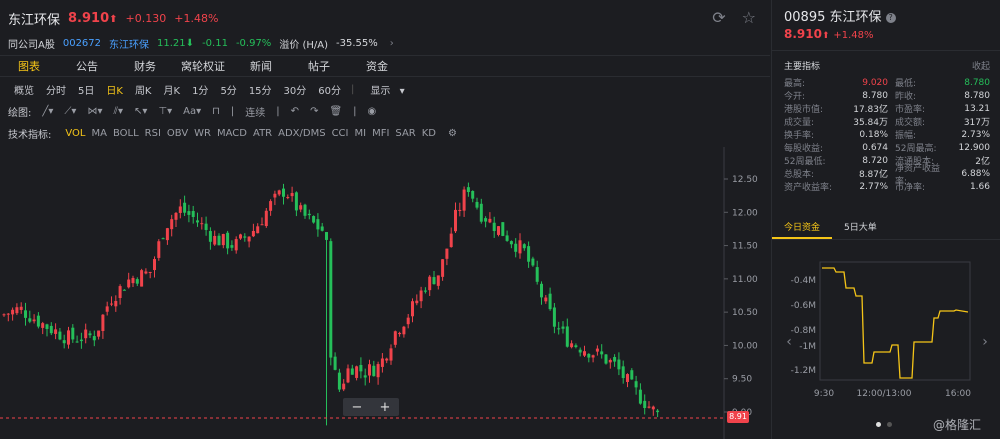 The height and width of the screenshot is (439, 1000). I want to click on peer-change-pct: -0.97%, so click(253, 43).